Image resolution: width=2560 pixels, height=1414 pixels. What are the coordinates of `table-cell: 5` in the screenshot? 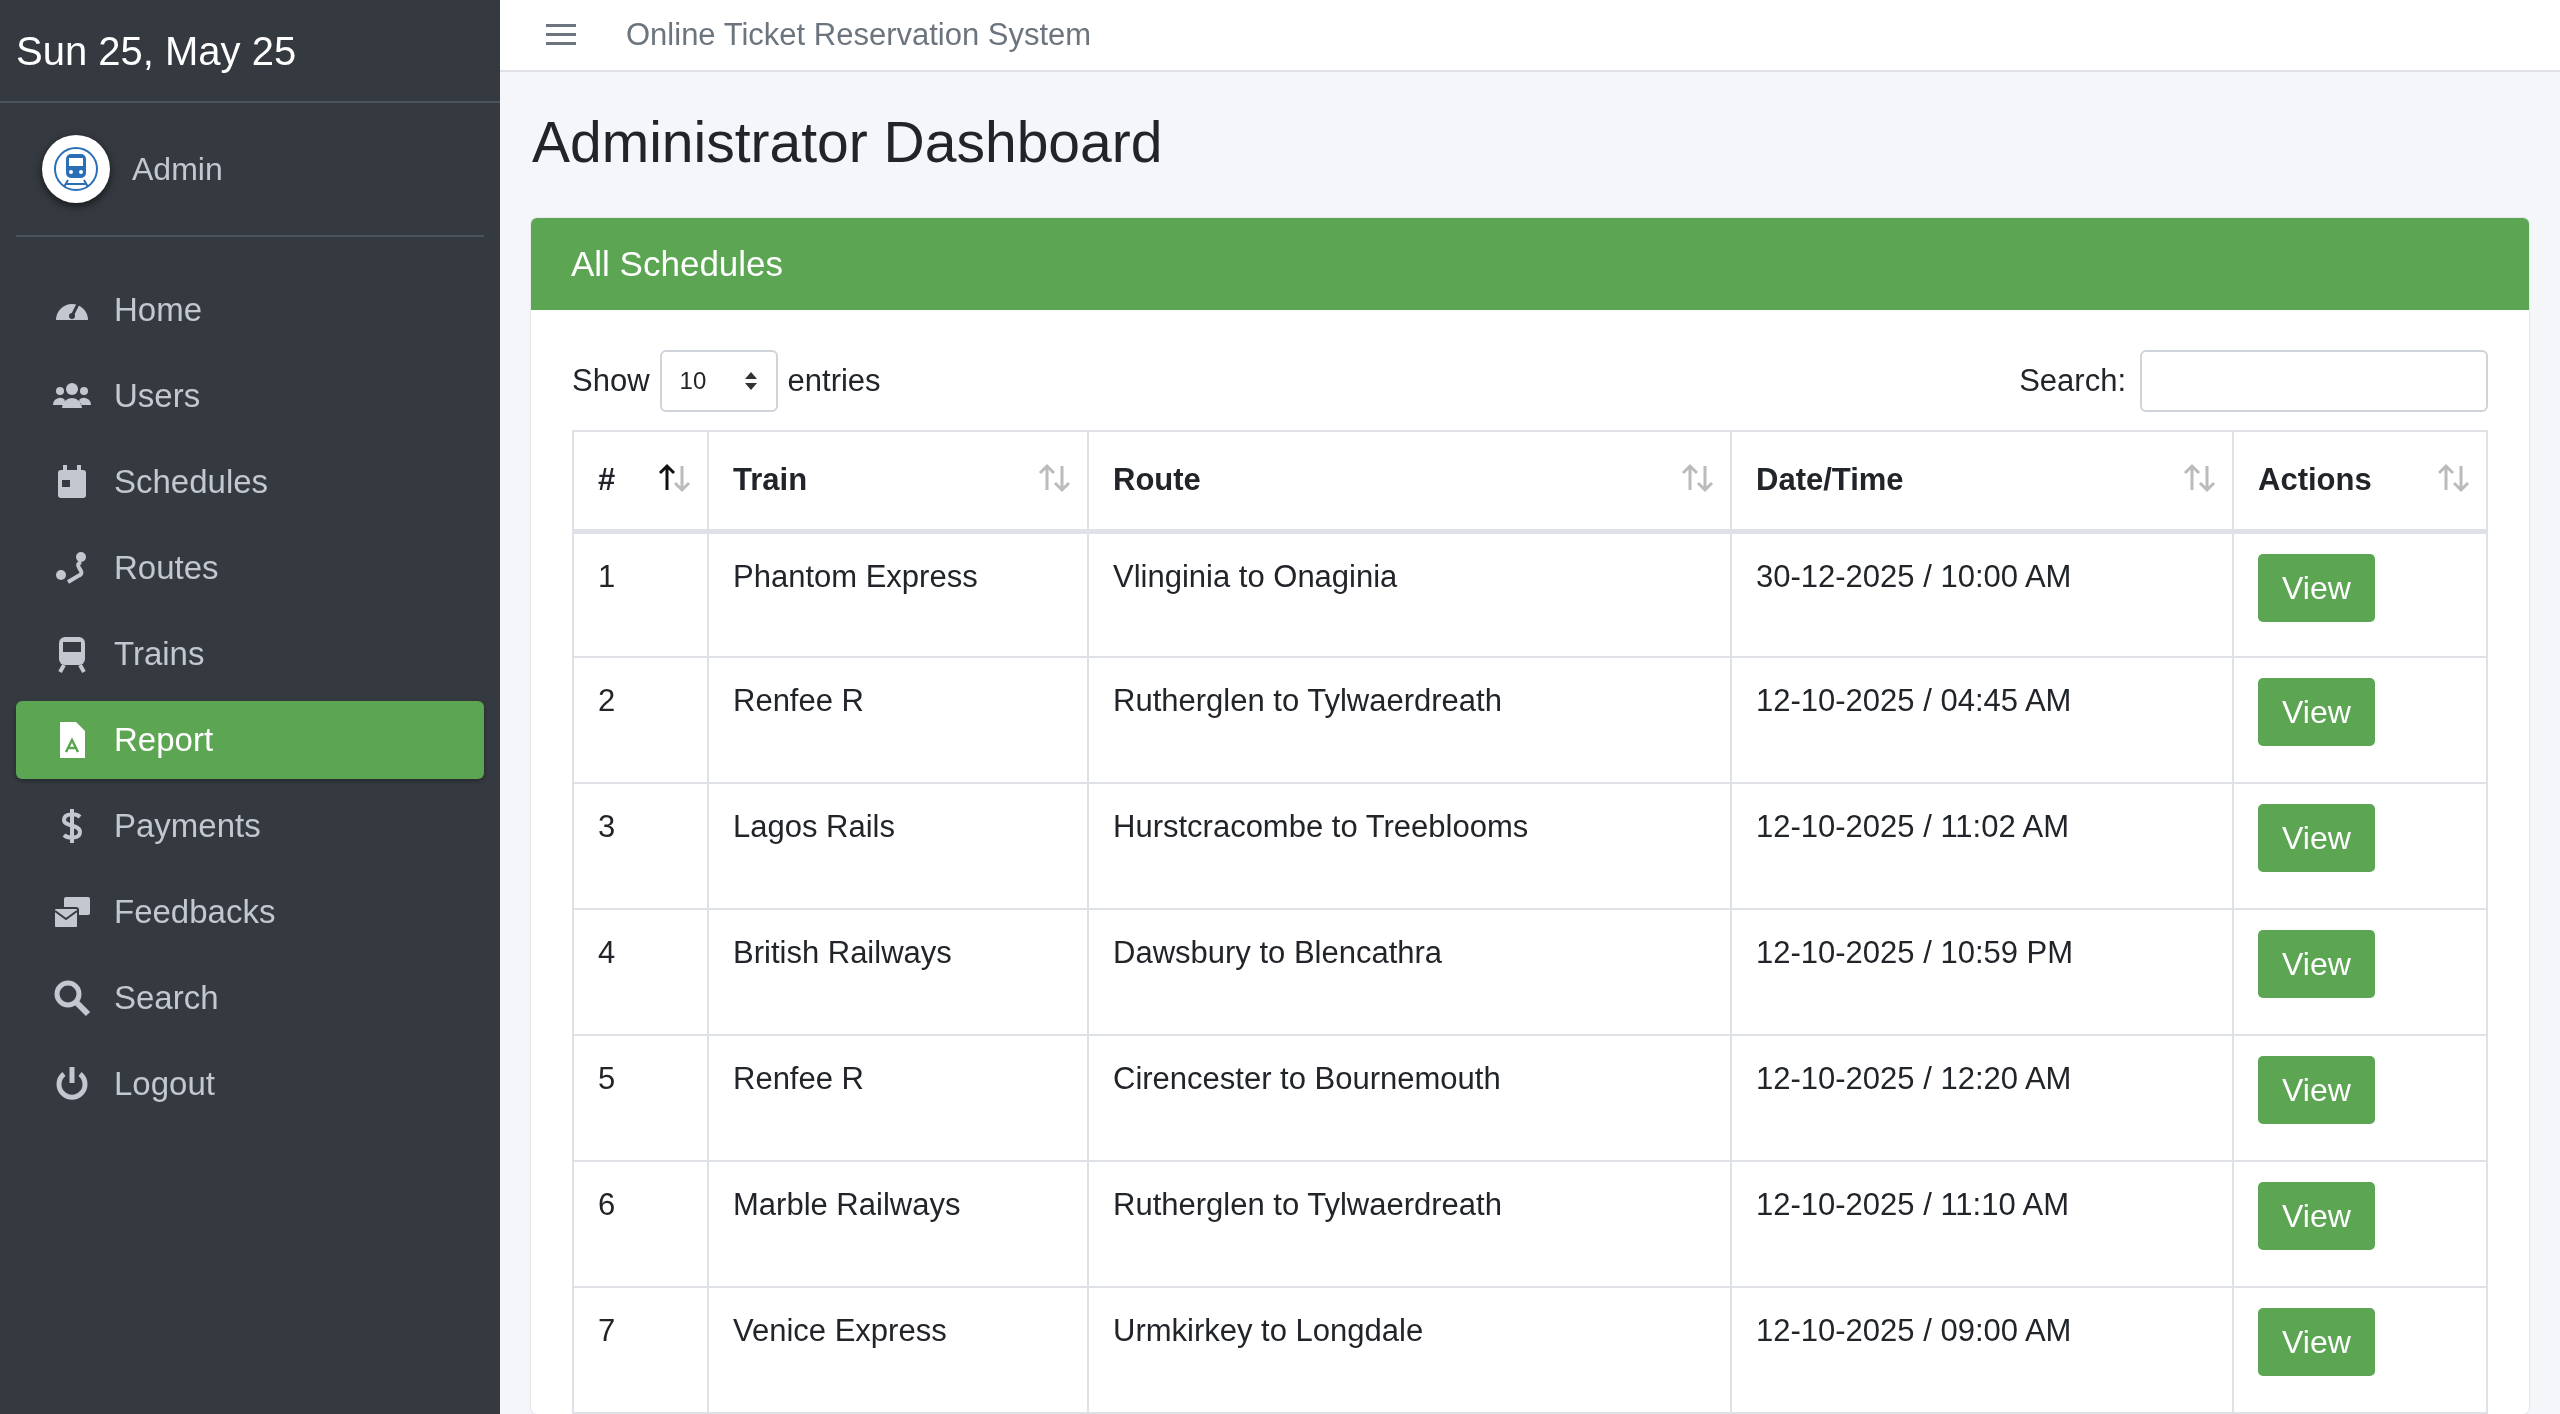 It's located at (607, 1078).